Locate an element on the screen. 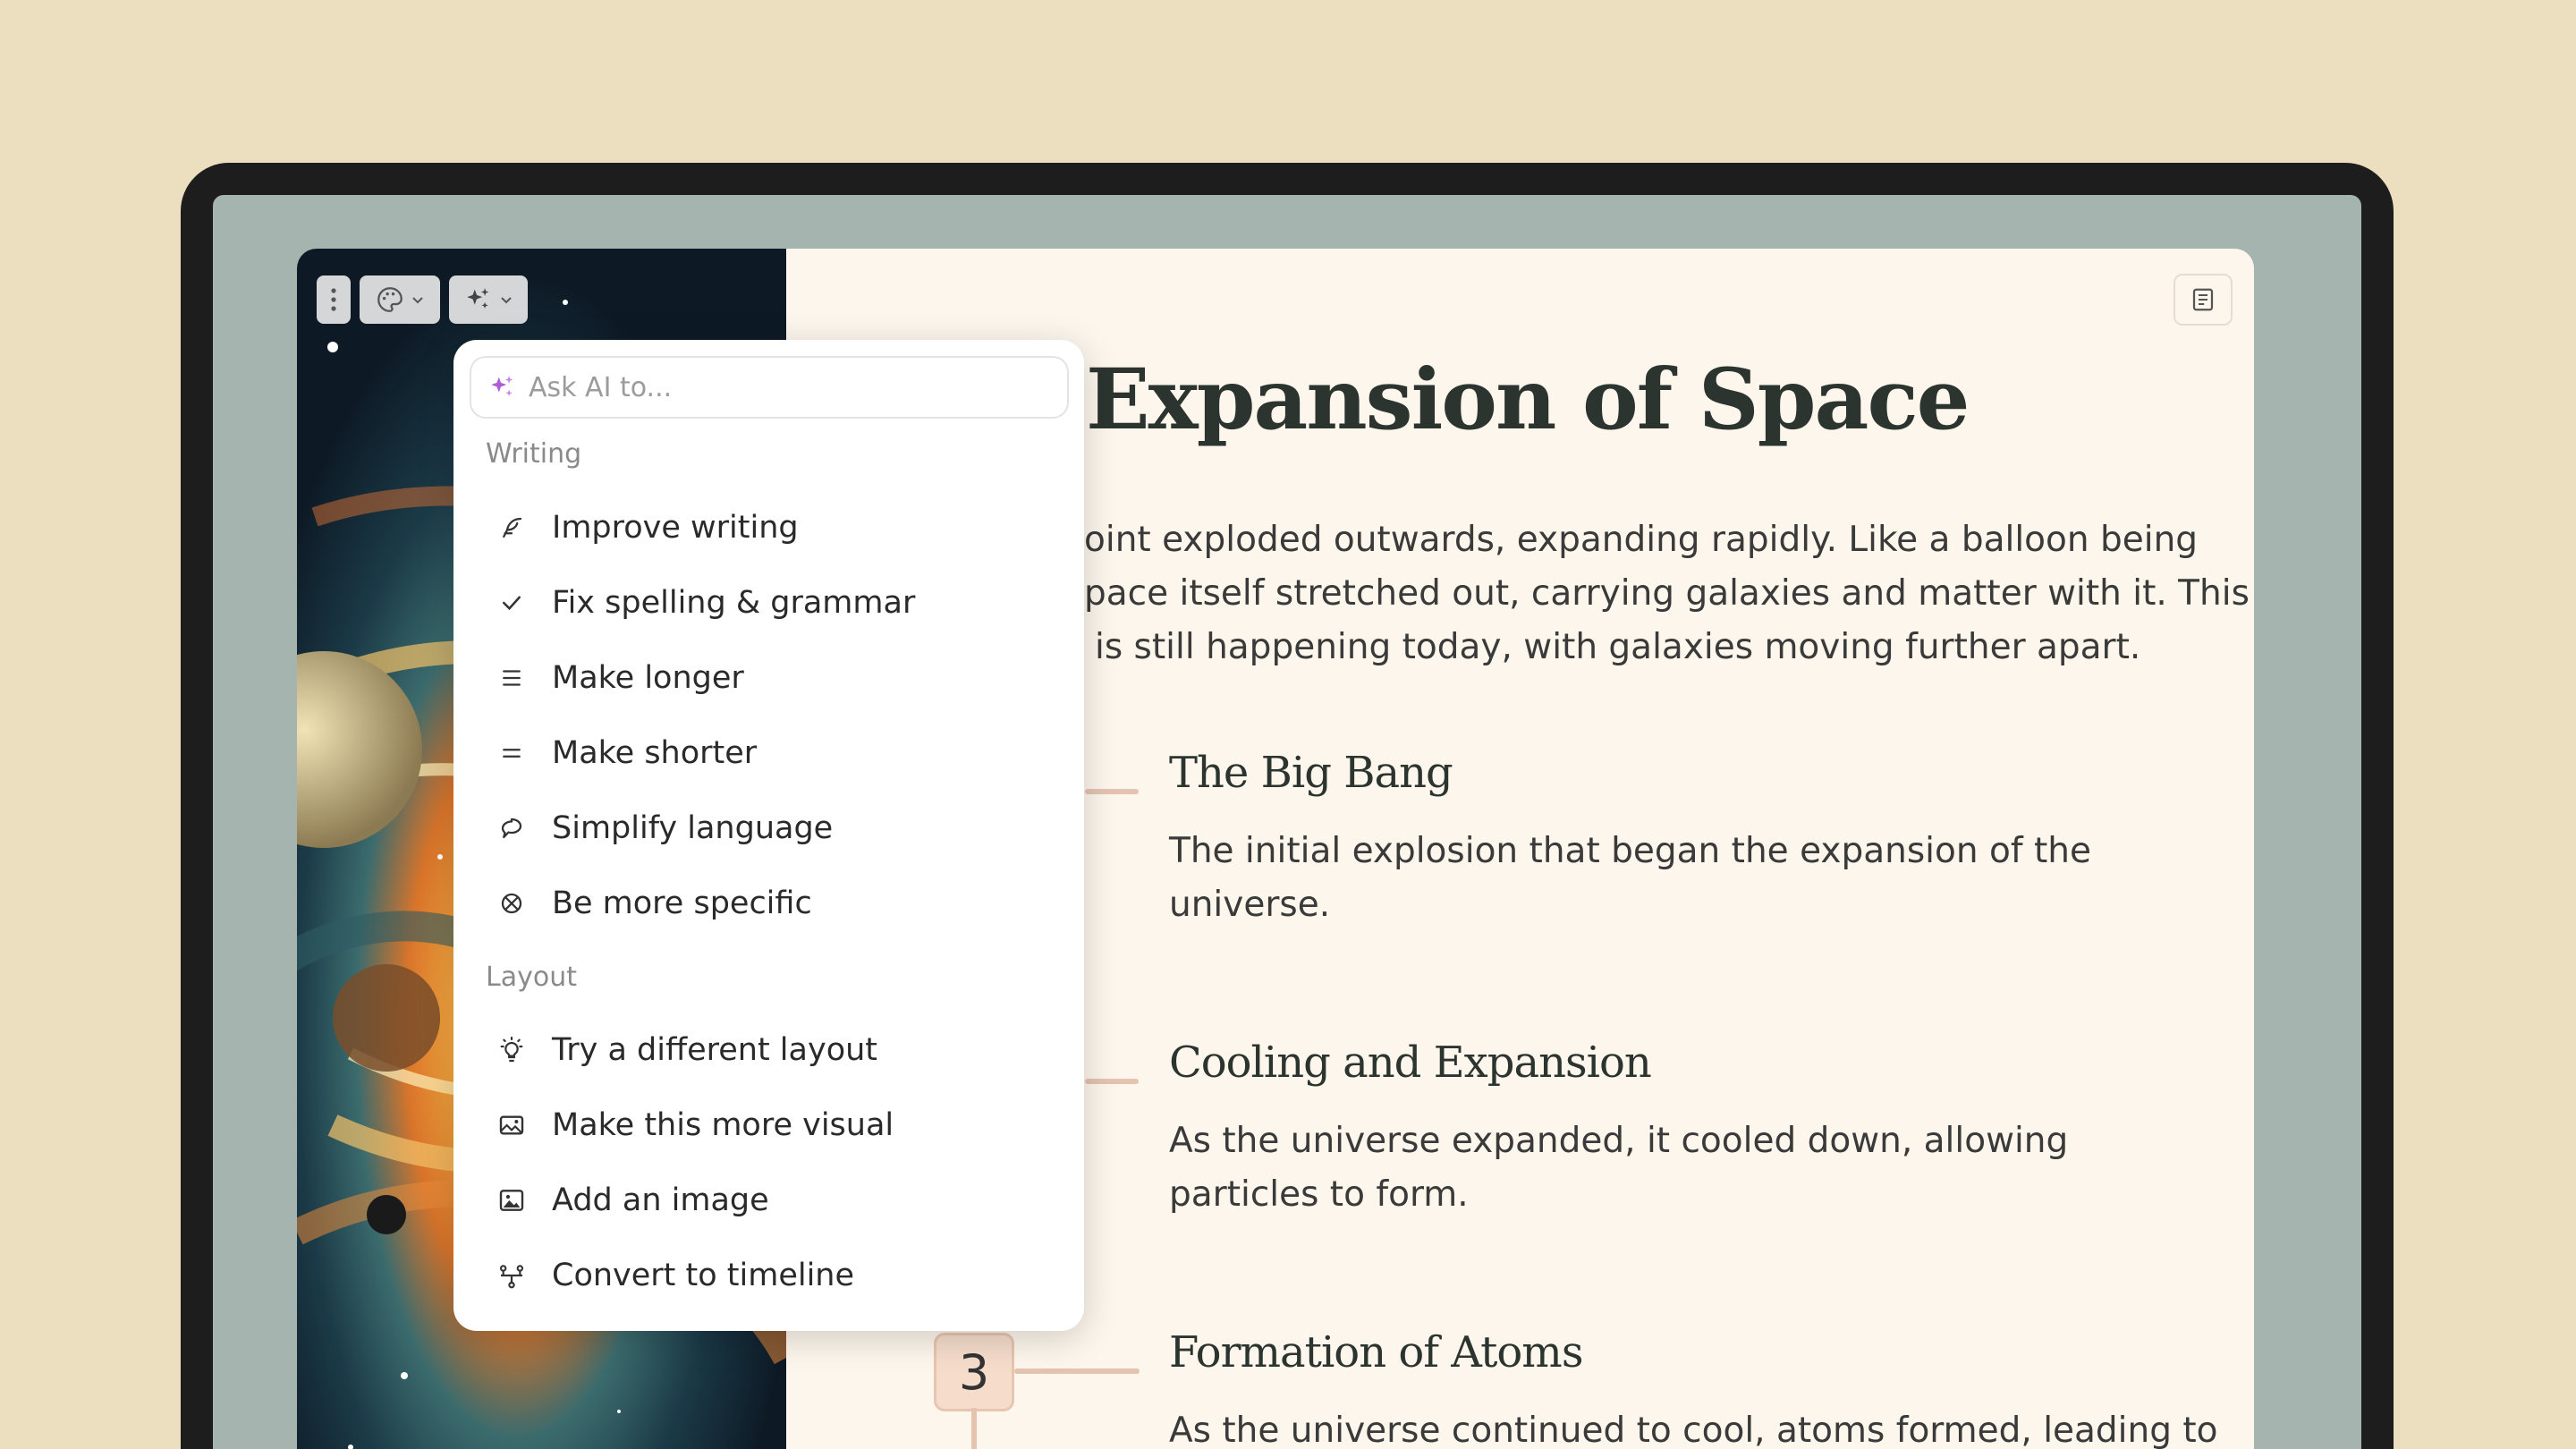 The height and width of the screenshot is (1449, 2576). menu-item-label: Try a different layout is located at coordinates (715, 1050).